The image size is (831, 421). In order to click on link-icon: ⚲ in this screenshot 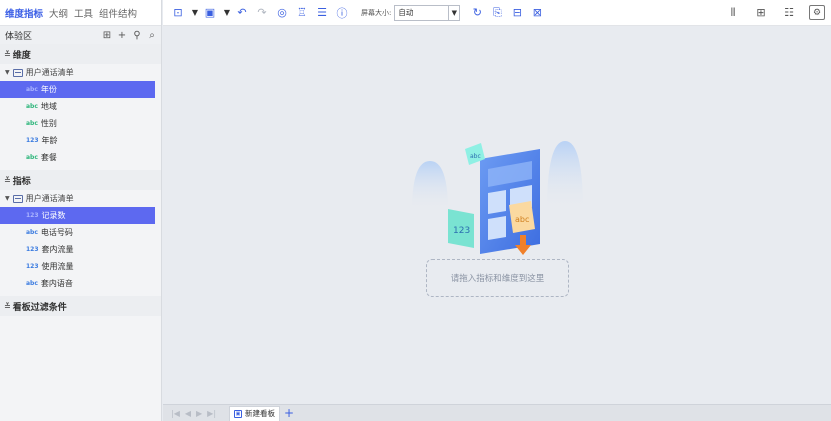, I will do `click(137, 35)`.